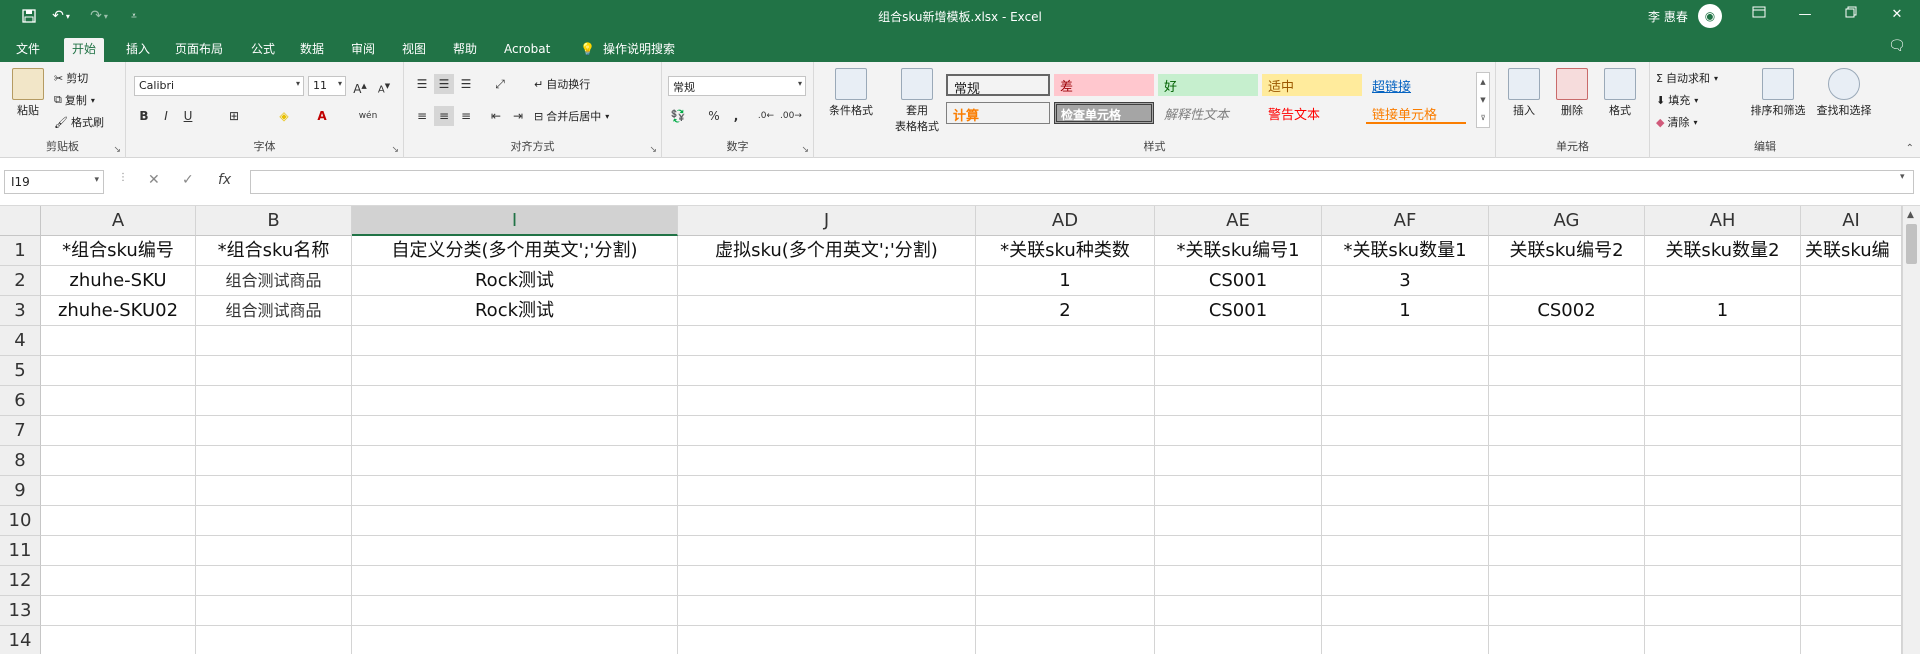 The width and height of the screenshot is (1920, 654). I want to click on orientation-icon: ⤢, so click(500, 84).